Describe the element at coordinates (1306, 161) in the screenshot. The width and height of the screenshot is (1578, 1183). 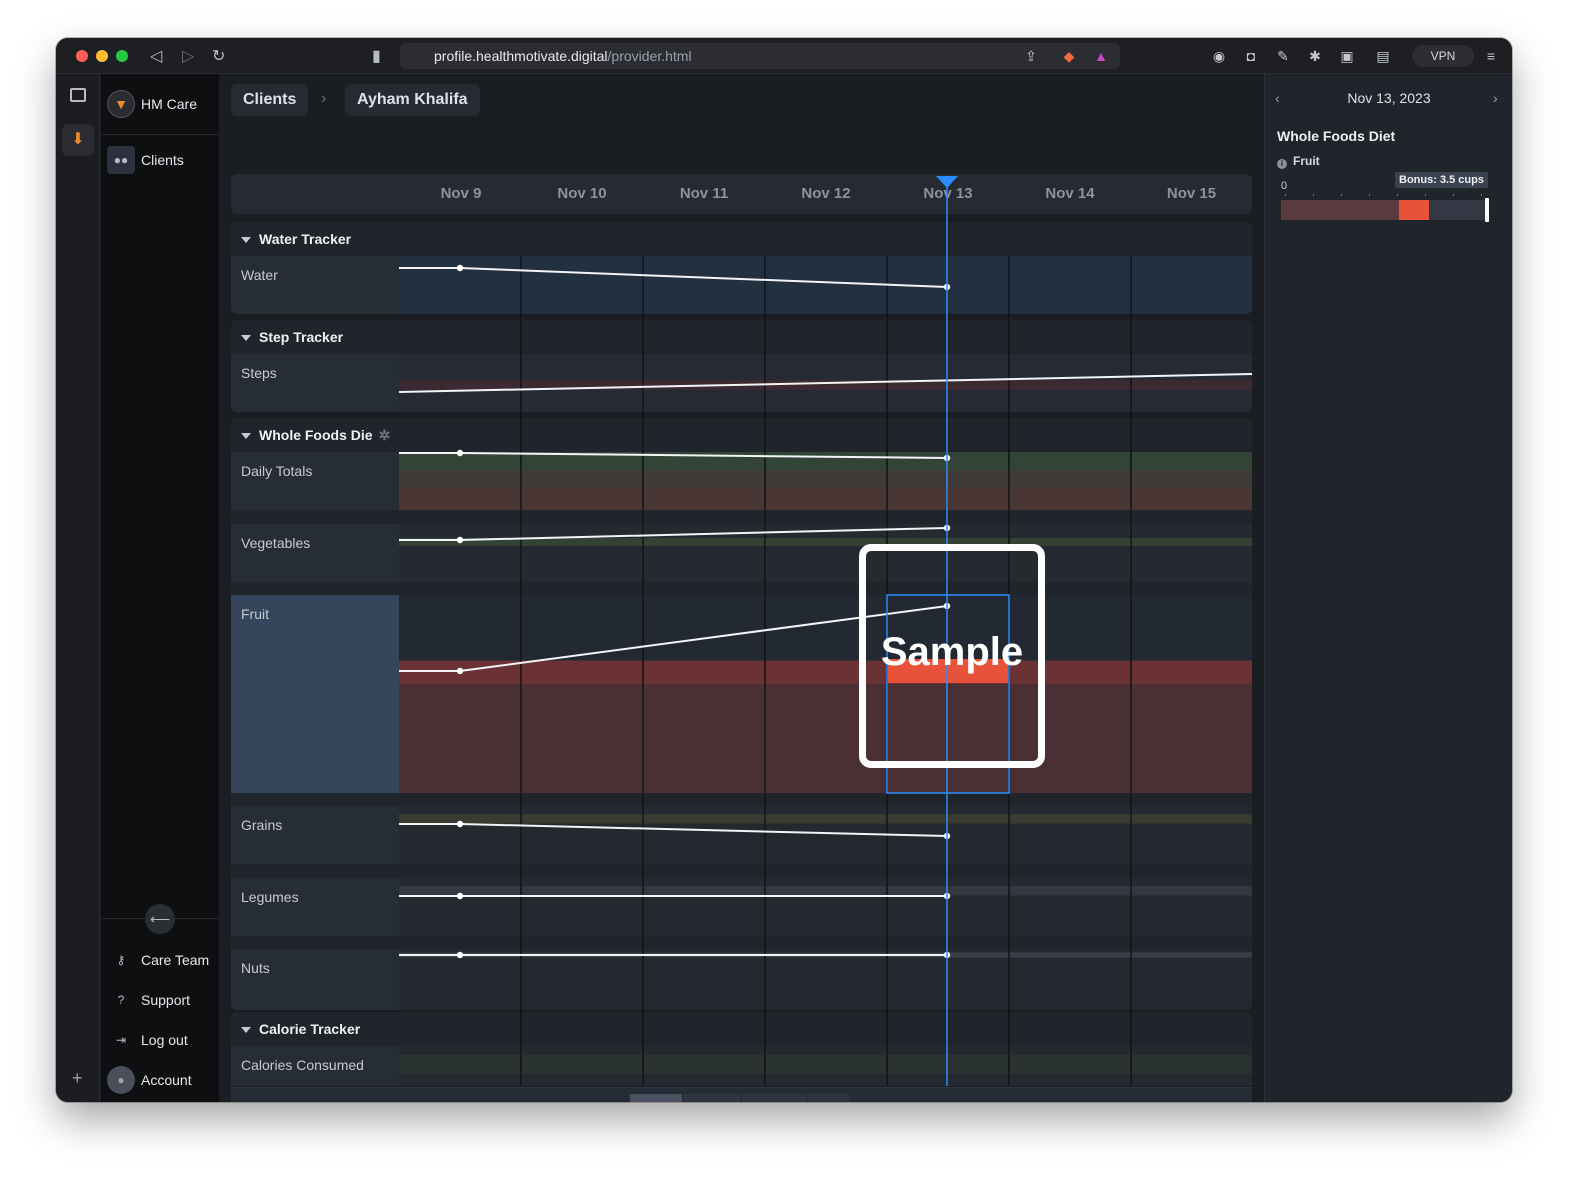
I see `detail-item-label: Fruit` at that location.